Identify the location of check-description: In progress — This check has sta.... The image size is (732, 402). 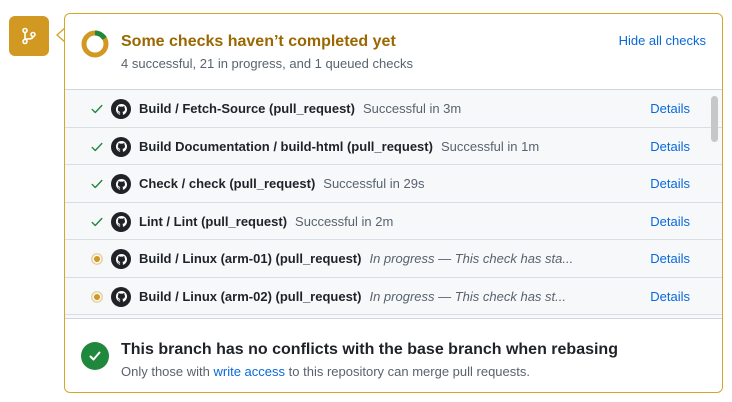
(471, 258).